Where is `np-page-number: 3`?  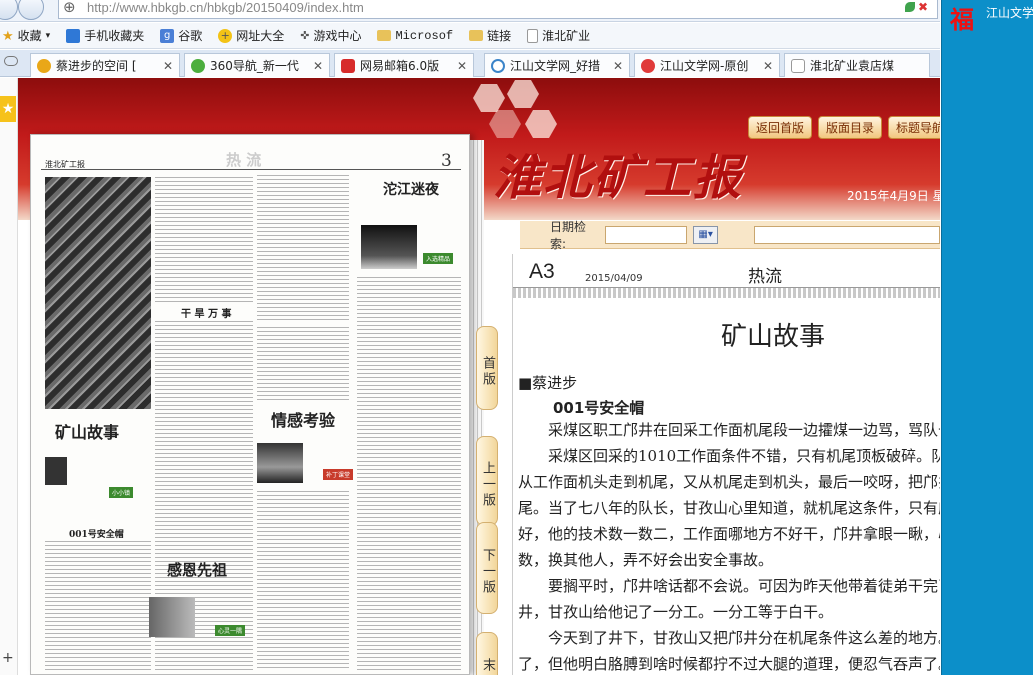 np-page-number: 3 is located at coordinates (446, 161).